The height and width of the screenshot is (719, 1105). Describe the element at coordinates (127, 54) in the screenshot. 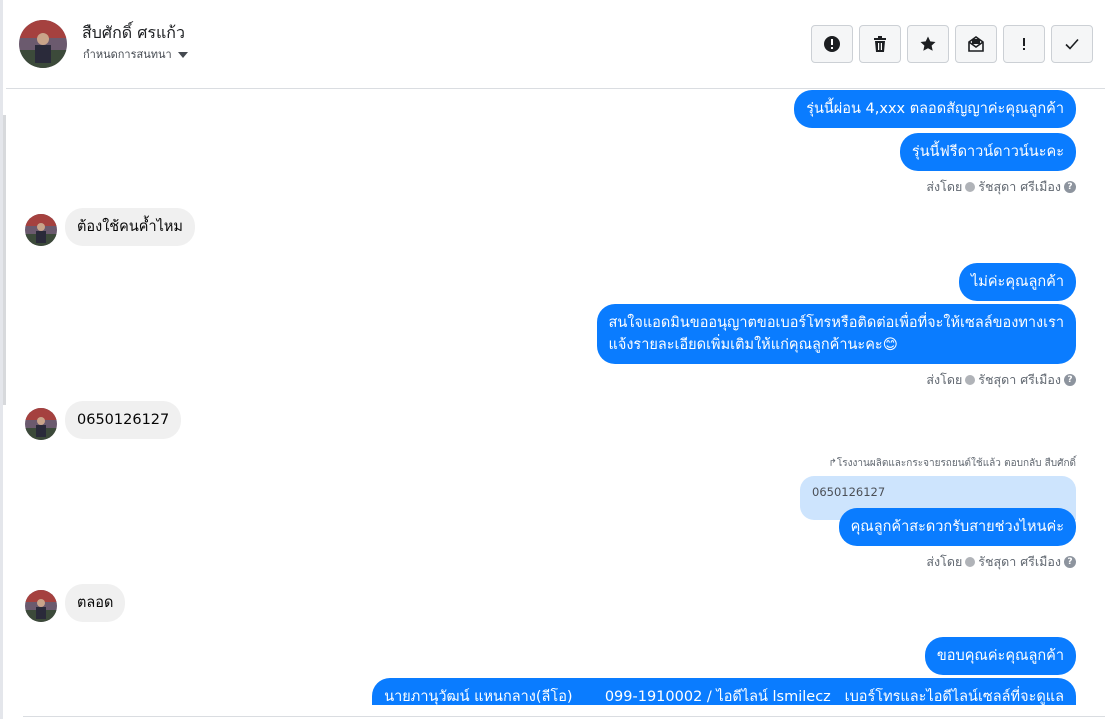

I see `assign-conversation-label: กำหนดการสนทนา` at that location.